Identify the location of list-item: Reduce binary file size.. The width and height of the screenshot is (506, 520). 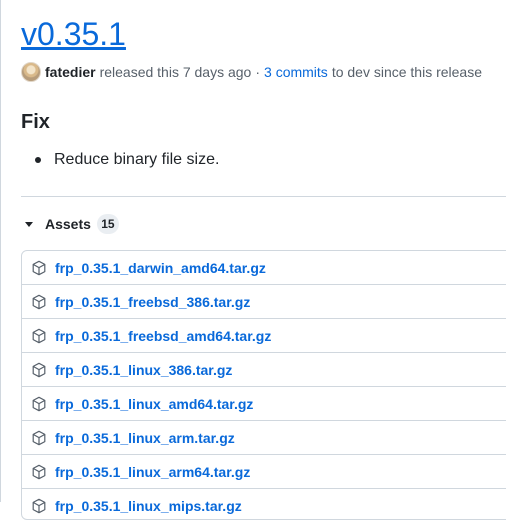
(120, 160).